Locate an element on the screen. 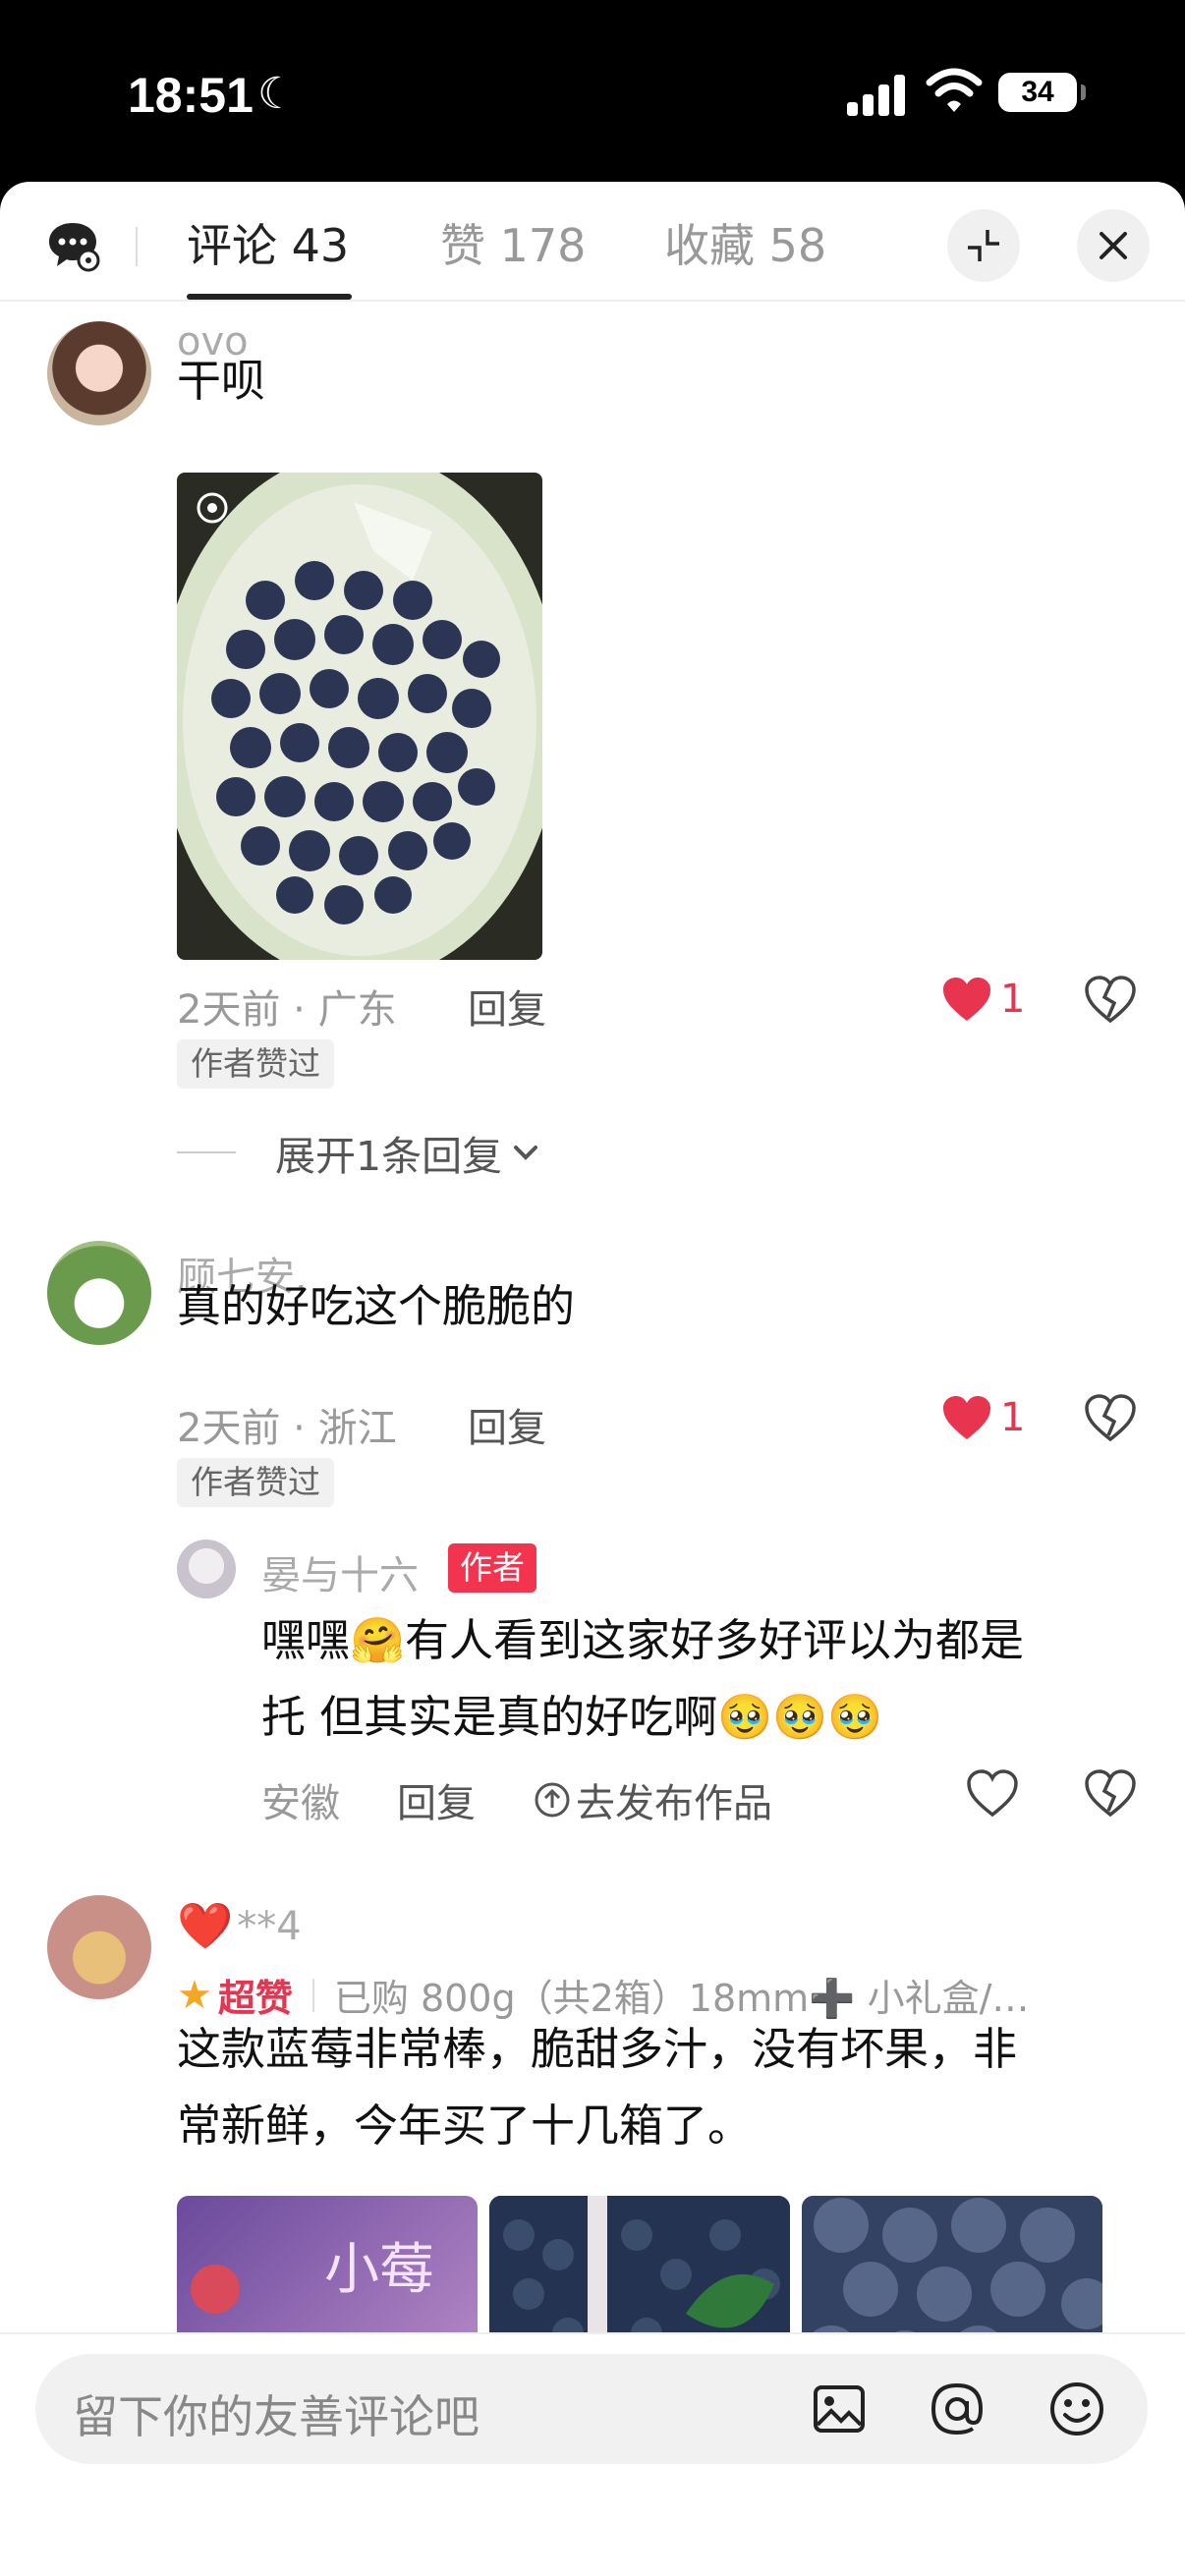  chevron-down-icon is located at coordinates (526, 1153).